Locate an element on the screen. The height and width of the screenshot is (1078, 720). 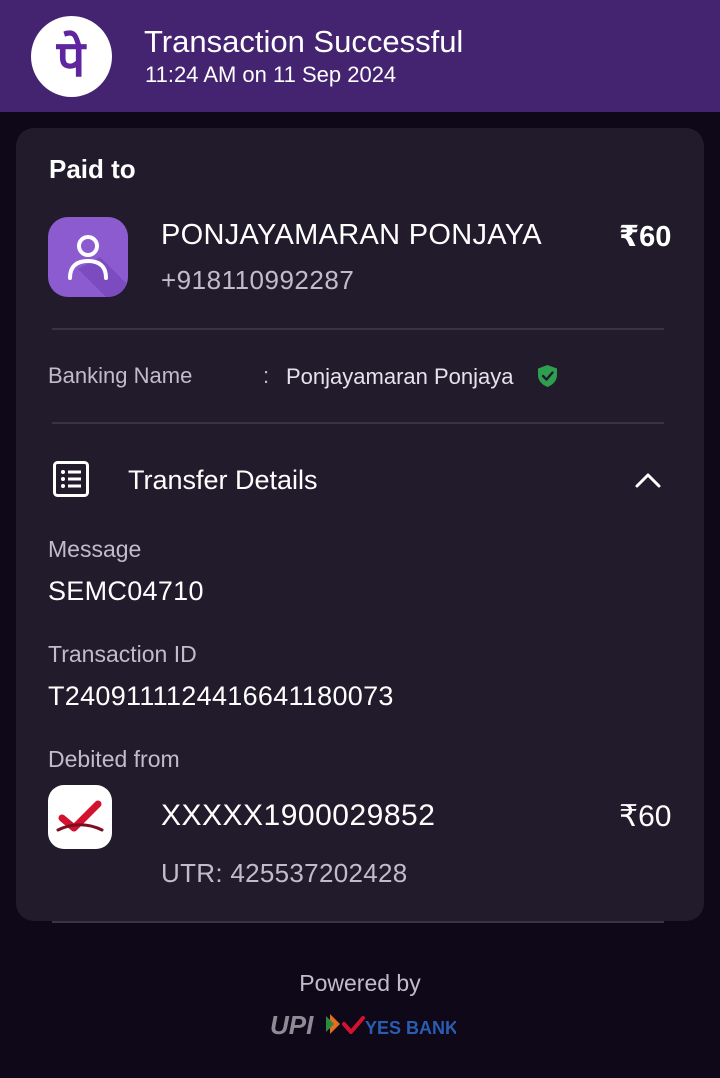
debit-account-number: XXXXX1900029852 is located at coordinates (298, 815).